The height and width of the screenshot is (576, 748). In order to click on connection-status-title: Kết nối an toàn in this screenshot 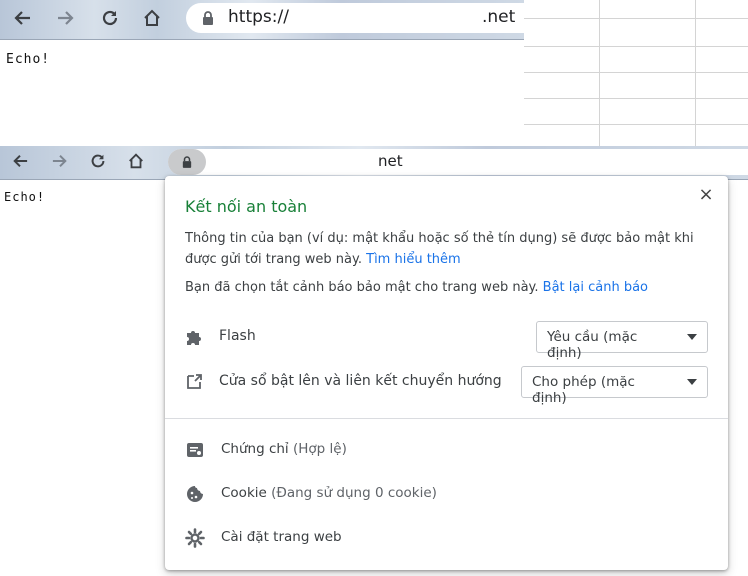, I will do `click(246, 206)`.